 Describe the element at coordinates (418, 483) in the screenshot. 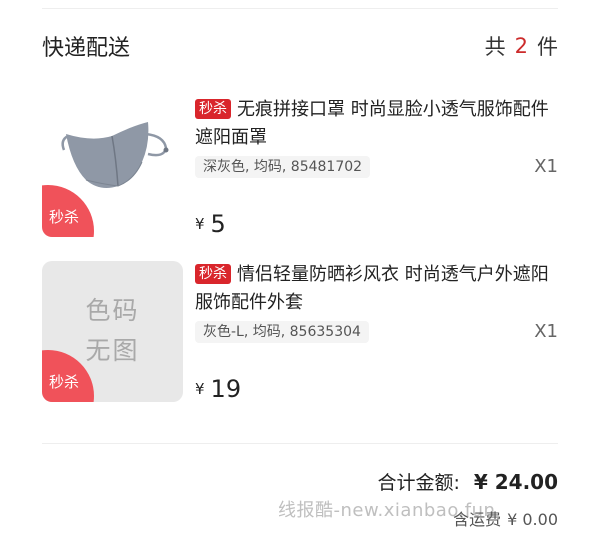

I see `total-label: 合计金额:` at that location.